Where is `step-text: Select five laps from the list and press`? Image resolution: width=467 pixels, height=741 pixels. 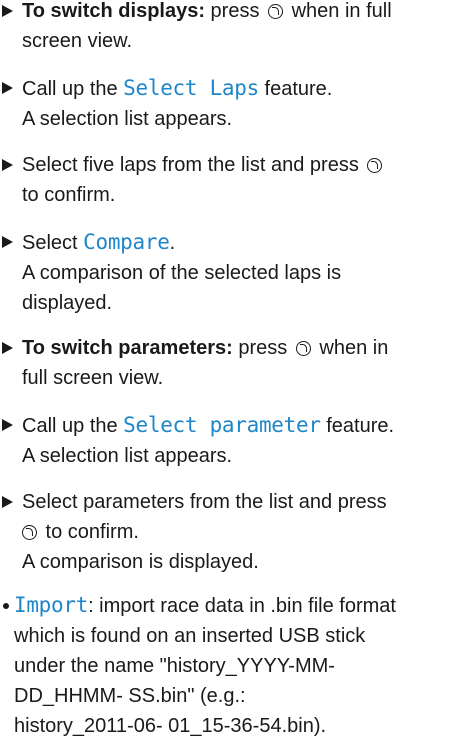 step-text: Select five laps from the list and press is located at coordinates (193, 165).